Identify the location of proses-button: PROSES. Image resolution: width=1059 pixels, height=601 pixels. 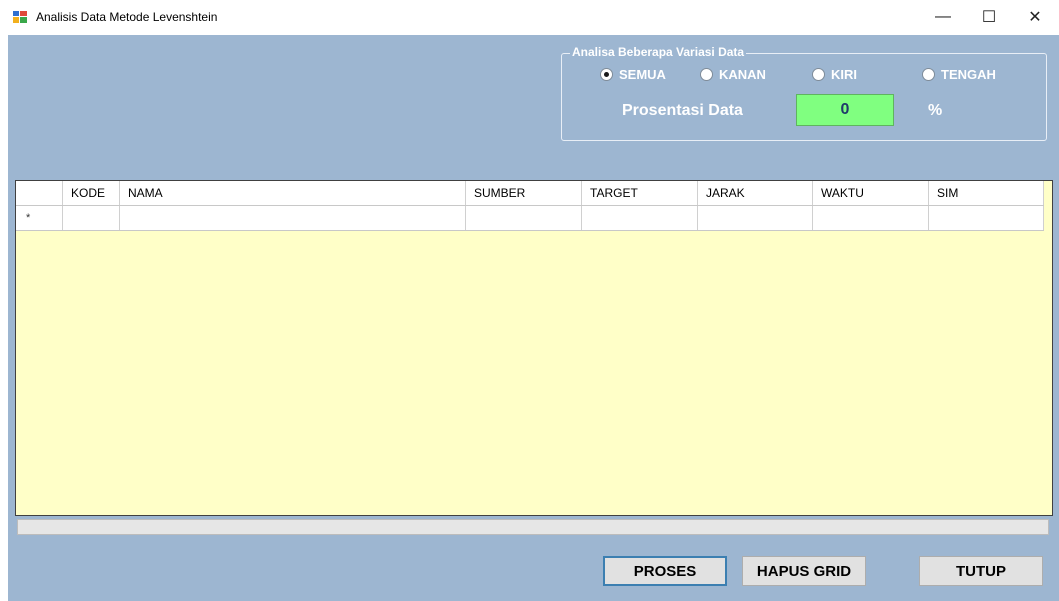
(665, 571).